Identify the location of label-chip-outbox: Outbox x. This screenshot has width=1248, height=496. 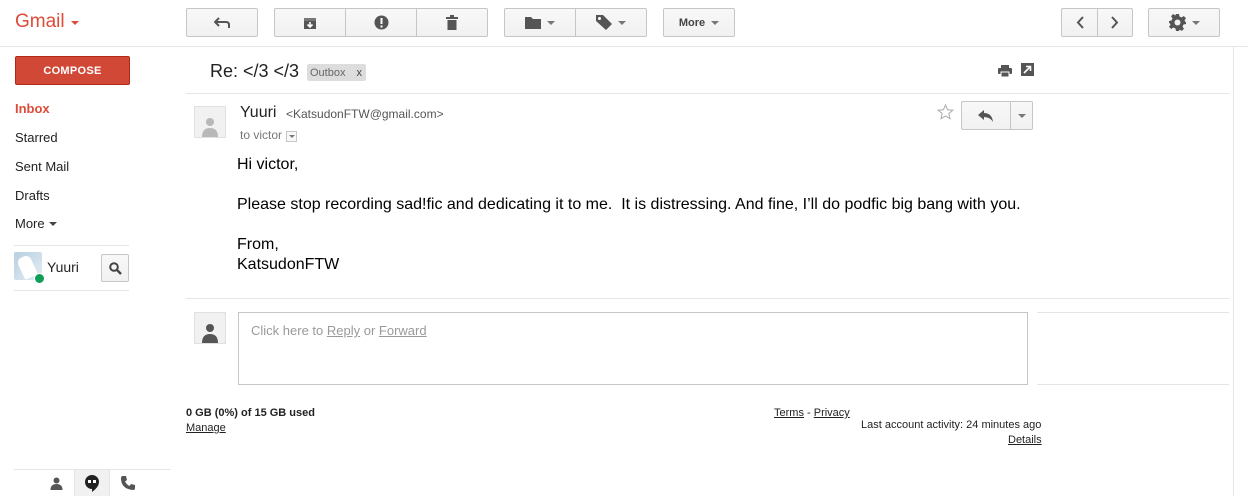
(336, 72).